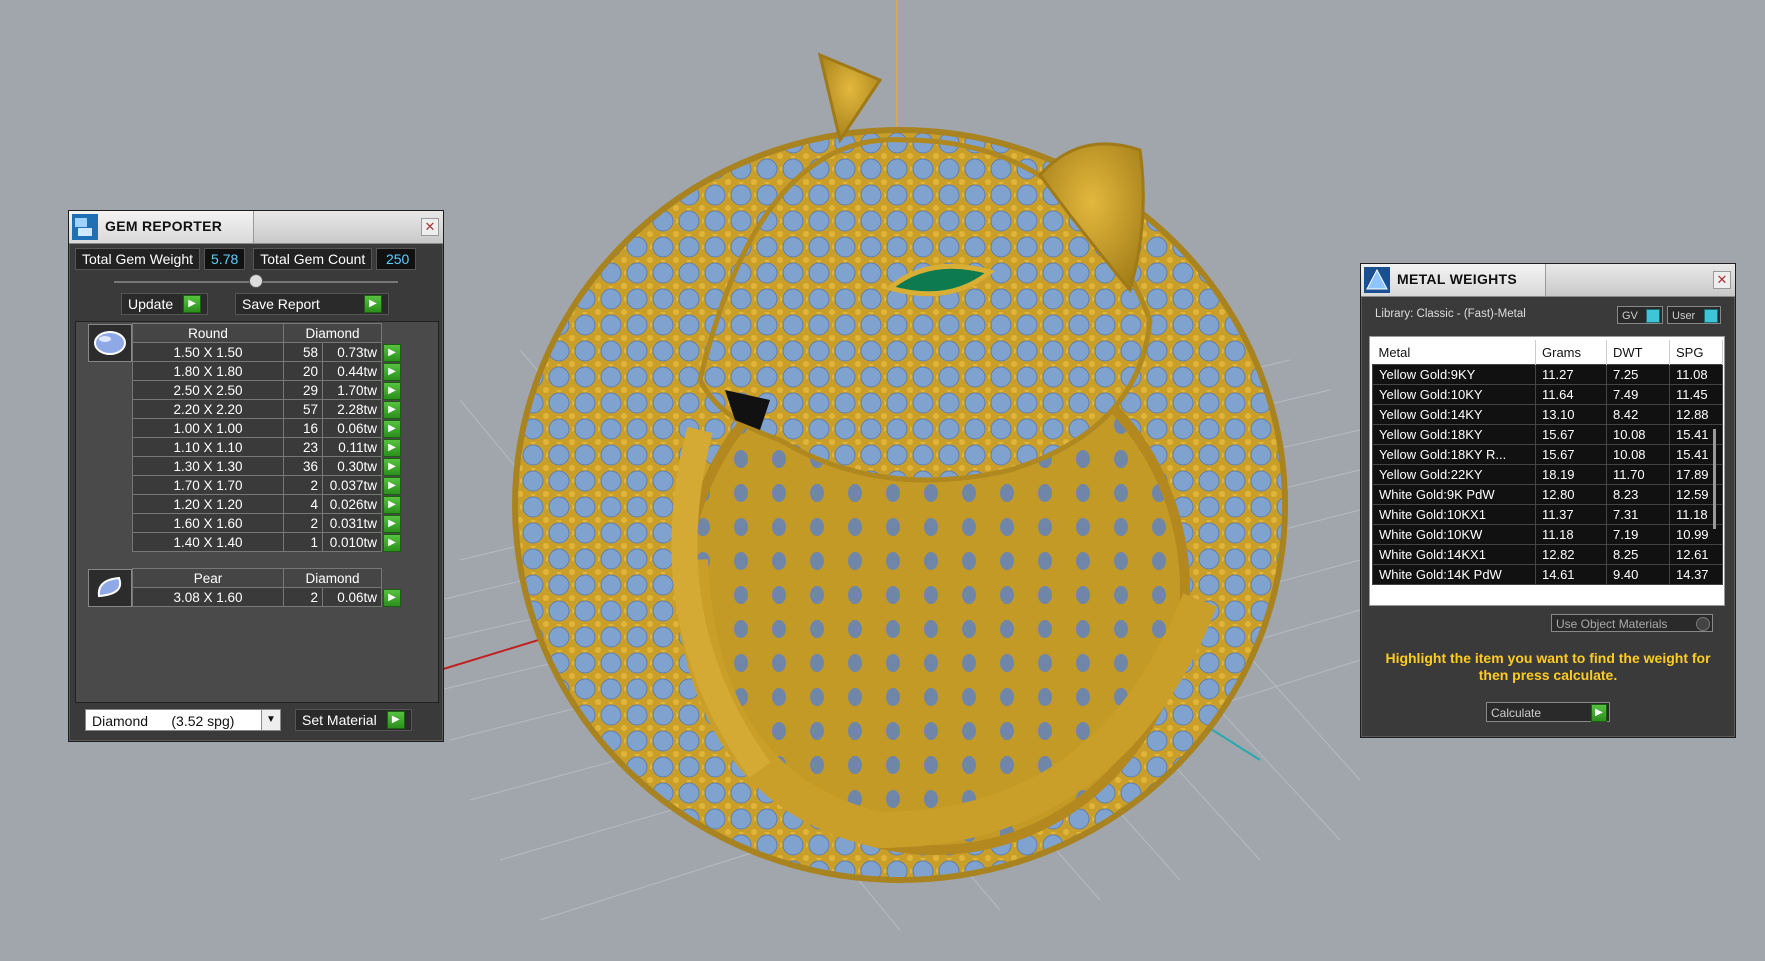  Describe the element at coordinates (1454, 534) in the screenshot. I see `metal-name: White Gold:10KW` at that location.